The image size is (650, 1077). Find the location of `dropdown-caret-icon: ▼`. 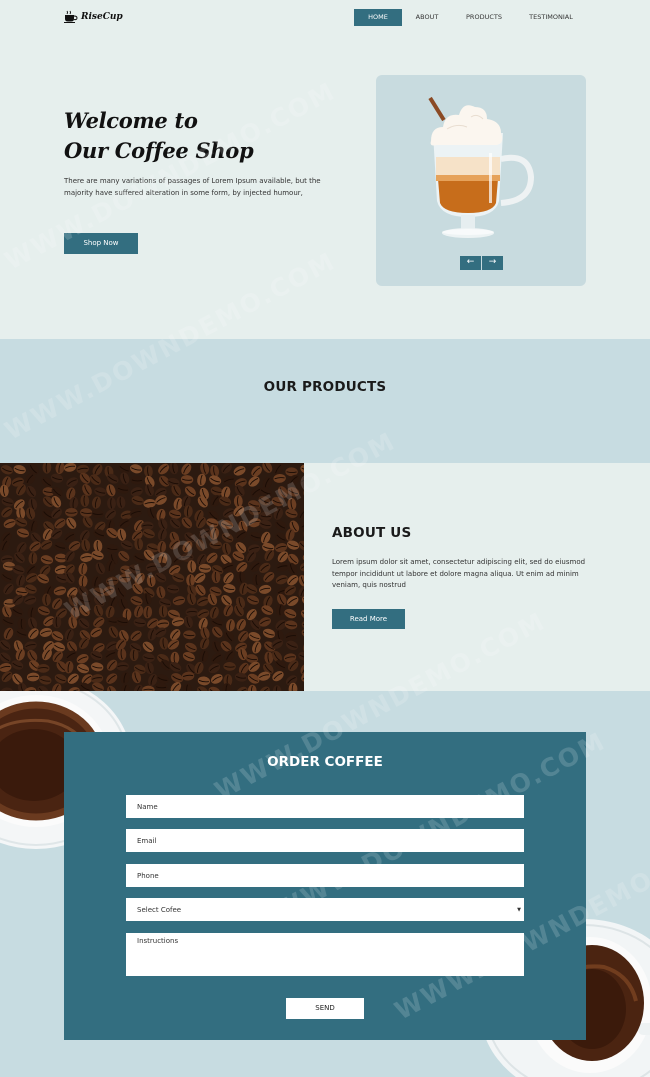

dropdown-caret-icon: ▼ is located at coordinates (519, 909).